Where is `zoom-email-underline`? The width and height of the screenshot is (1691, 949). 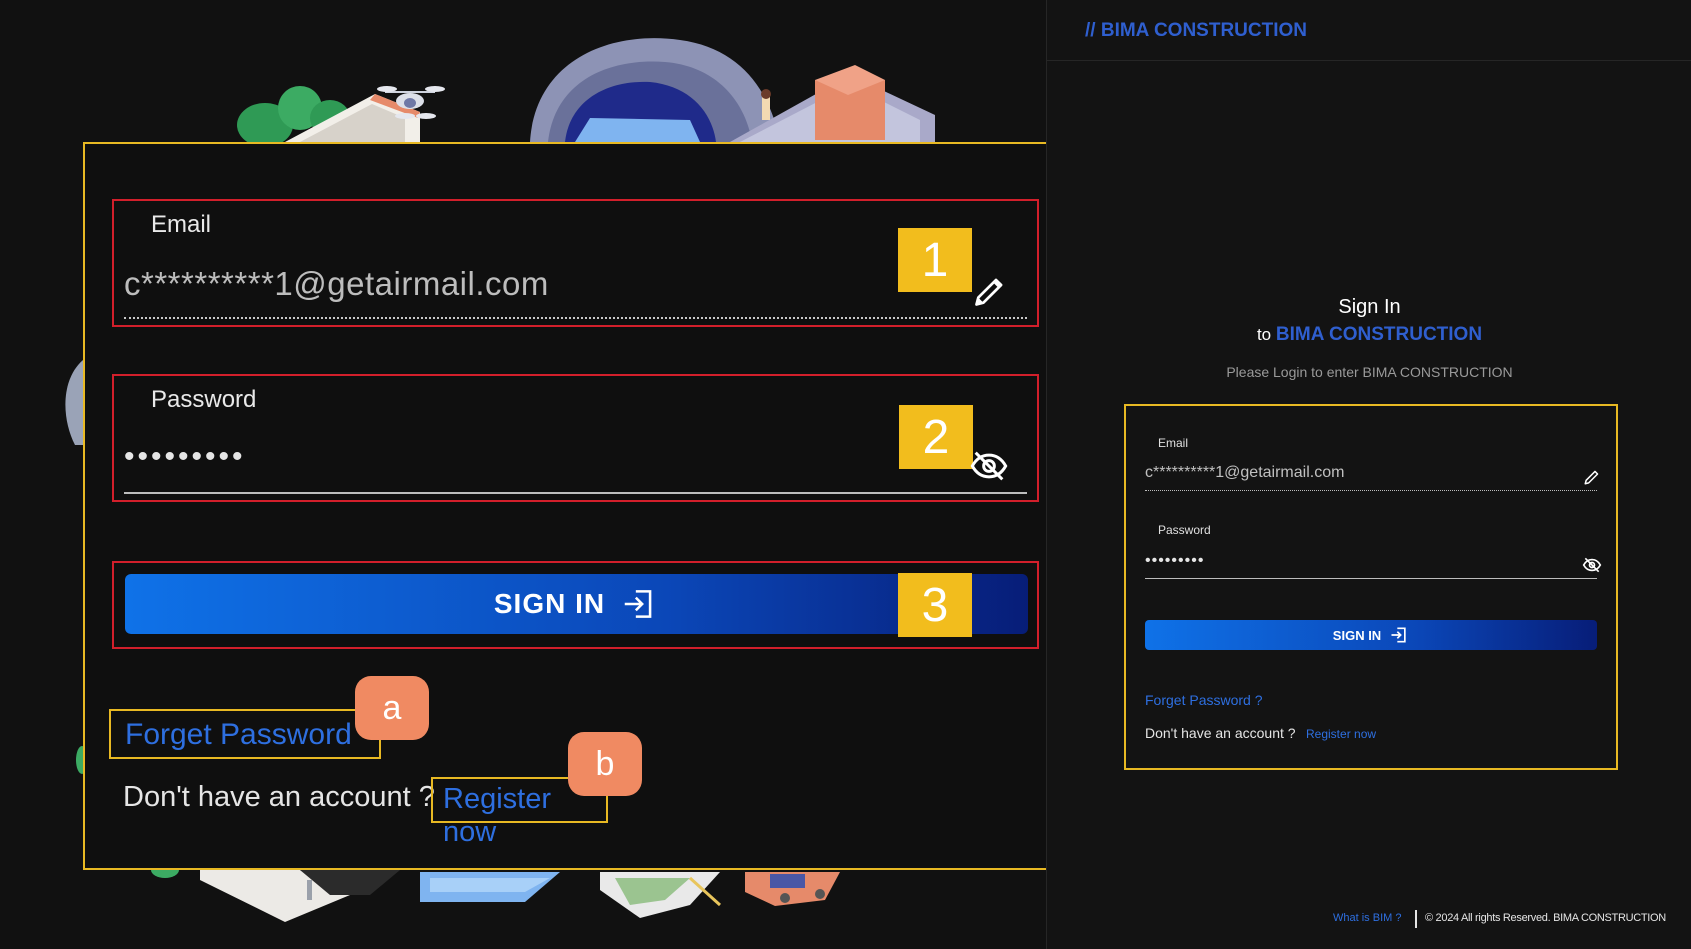 zoom-email-underline is located at coordinates (575, 318).